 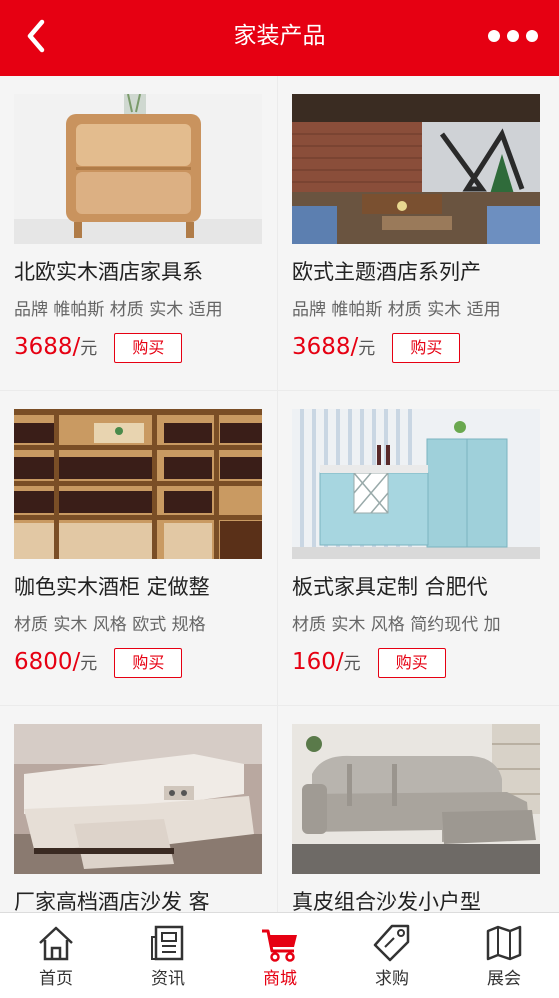 What do you see at coordinates (138, 799) in the screenshot?
I see `product-image-white-leather-sofa` at bounding box center [138, 799].